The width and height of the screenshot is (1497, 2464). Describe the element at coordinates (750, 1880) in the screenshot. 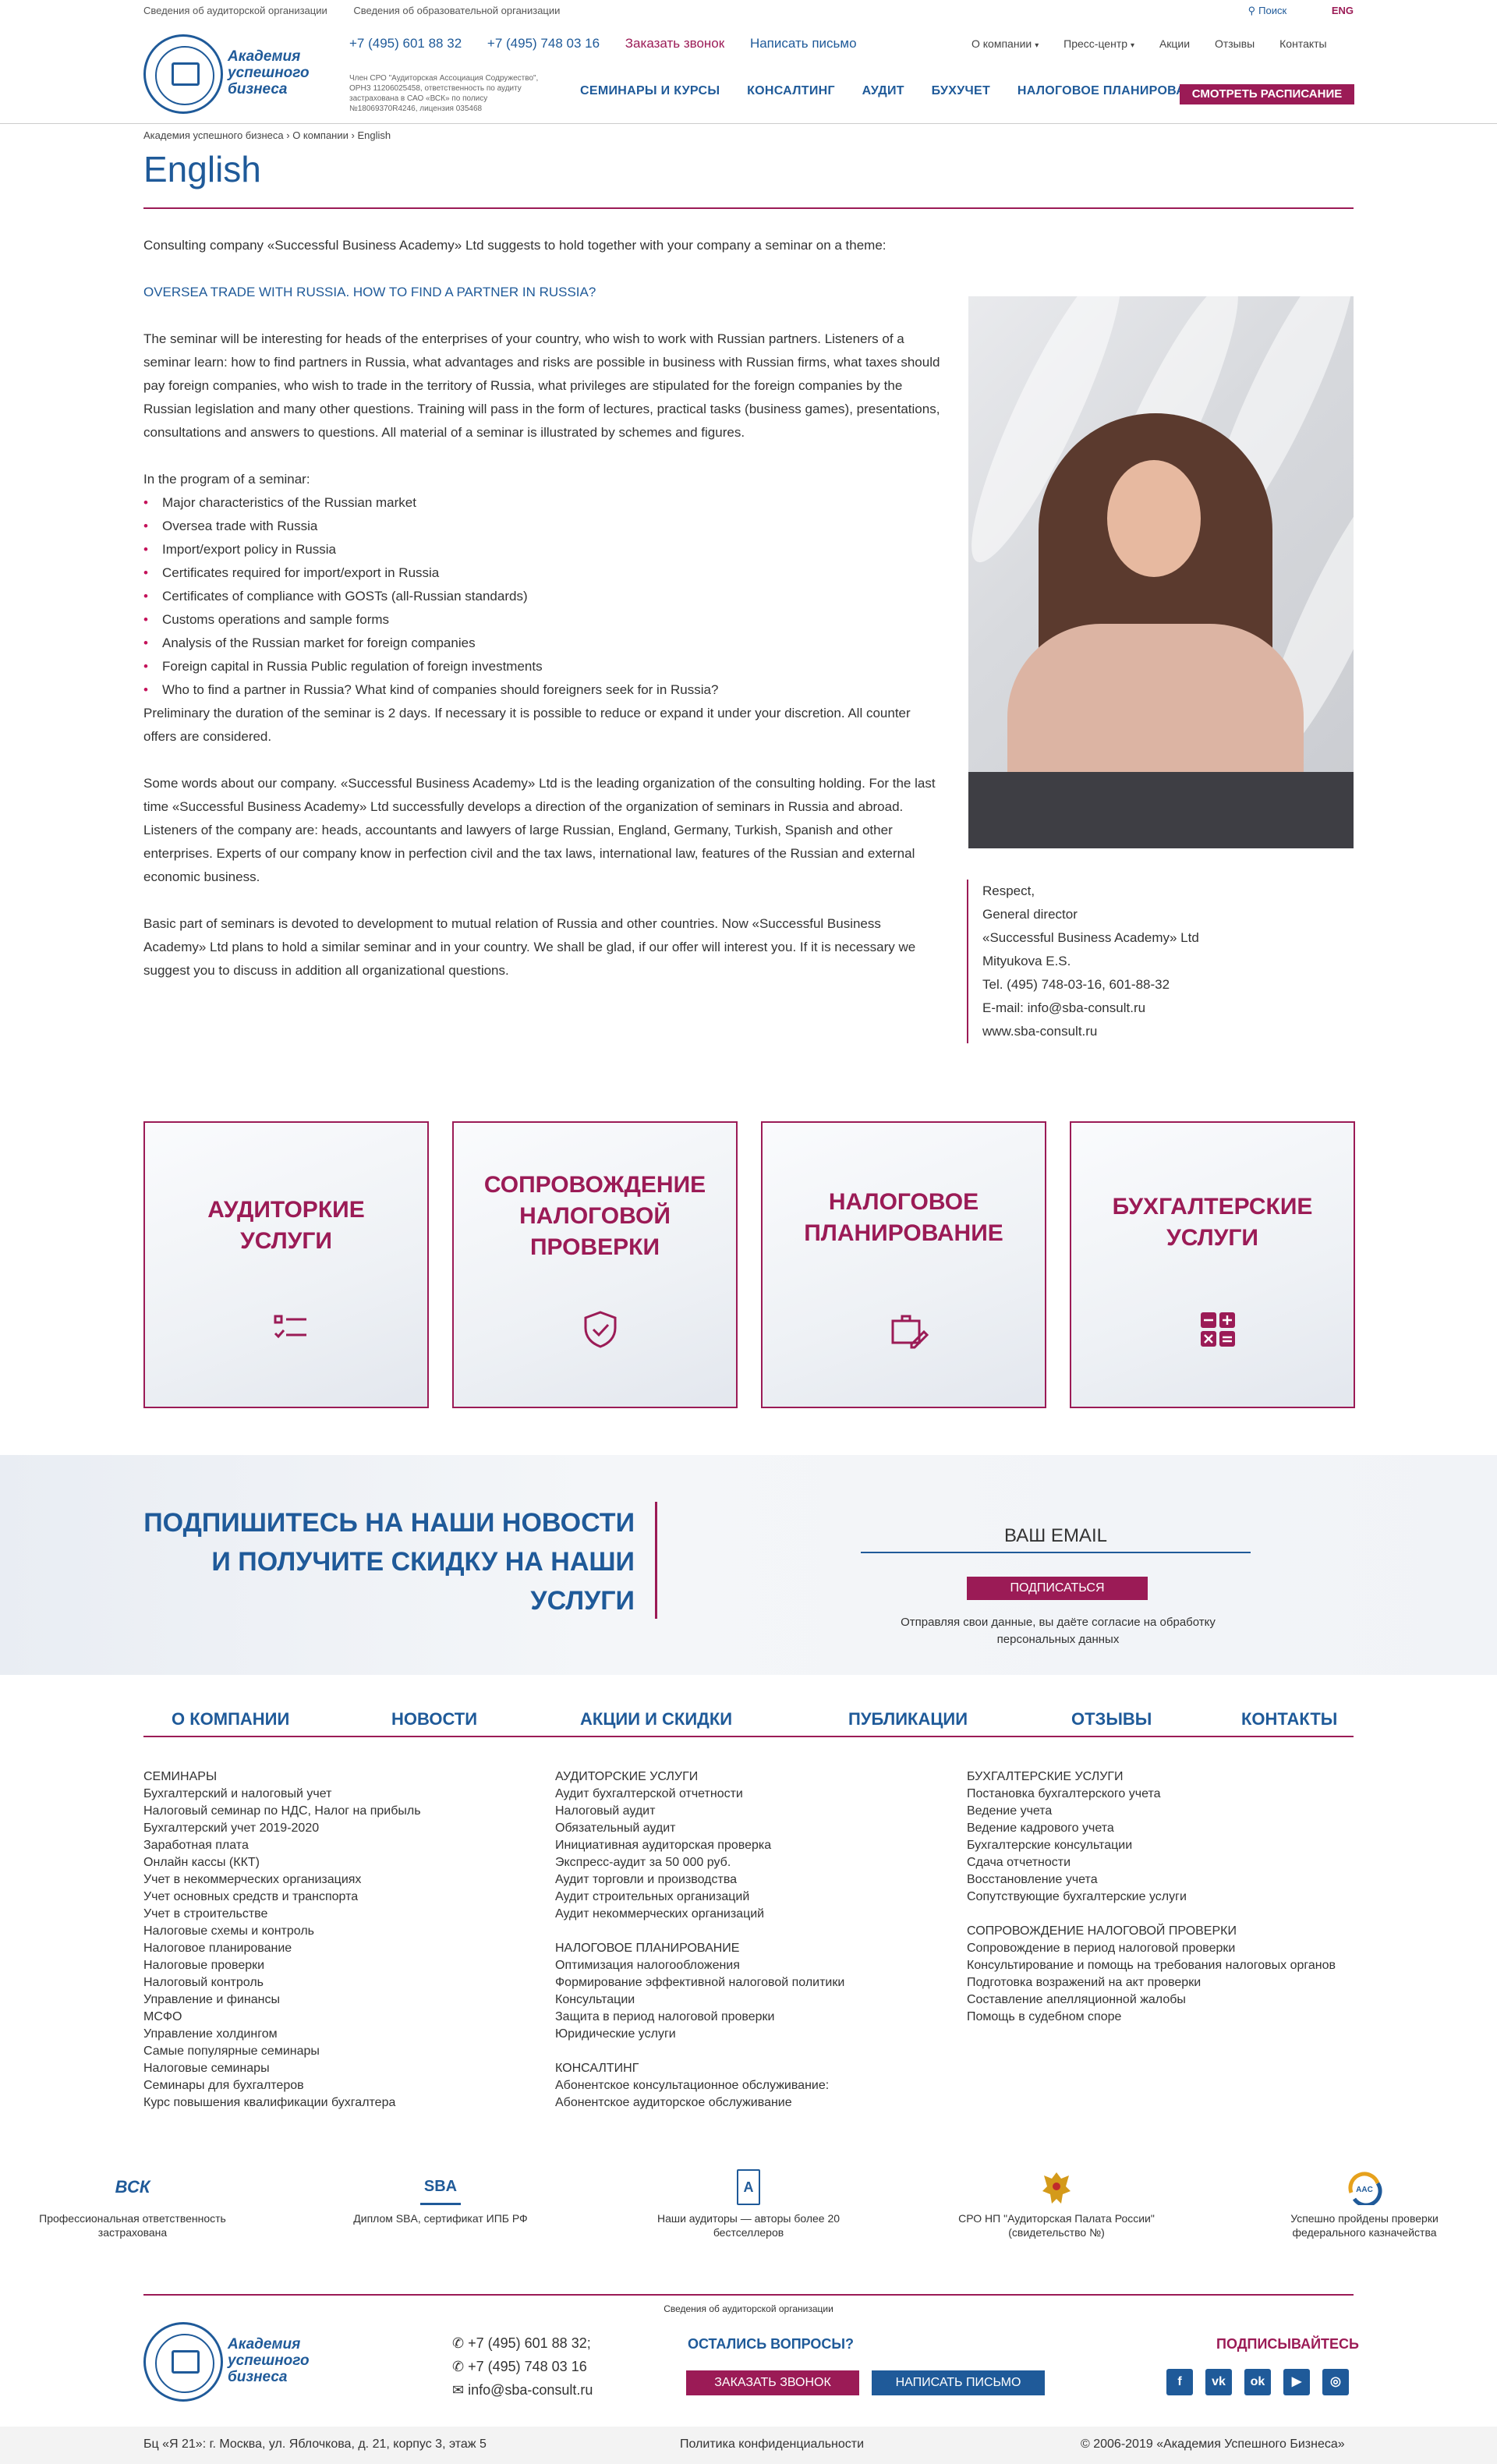

I see `footer-link: Аудит торговли и производства` at that location.